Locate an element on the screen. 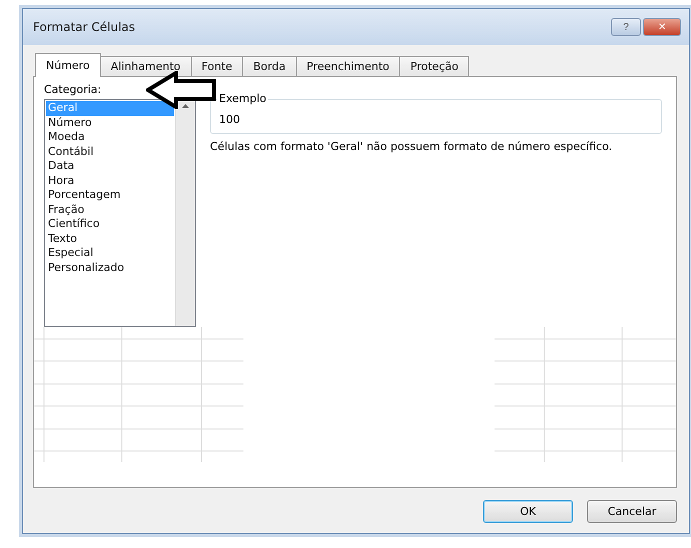 Image resolution: width=691 pixels, height=548 pixels. tab: Número is located at coordinates (68, 65).